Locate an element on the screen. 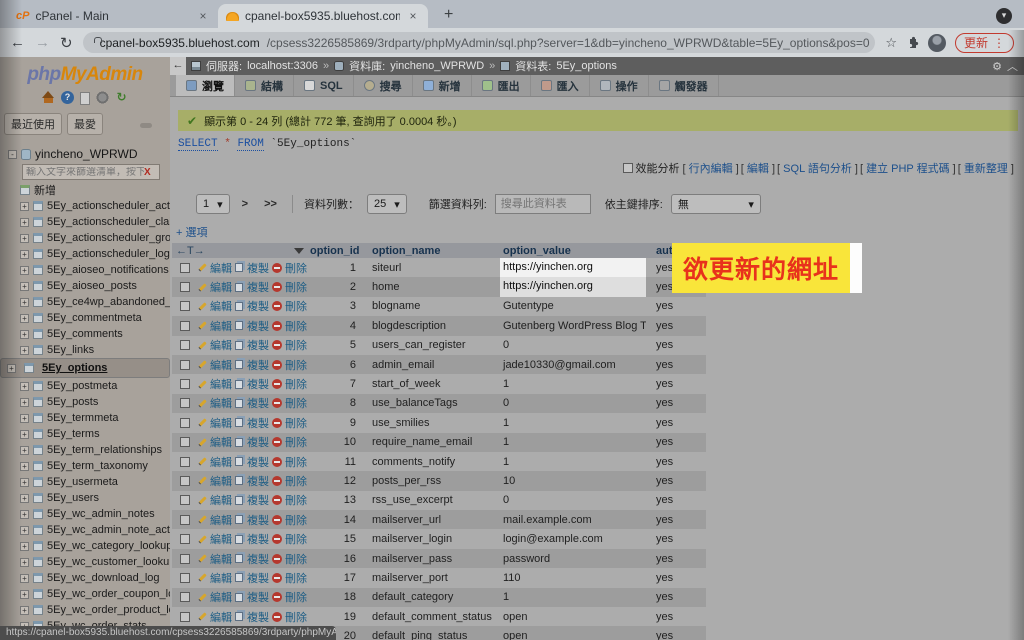 Image resolution: width=1024 pixels, height=640 pixels. bookmark-star-icon: ☆ is located at coordinates (891, 43).